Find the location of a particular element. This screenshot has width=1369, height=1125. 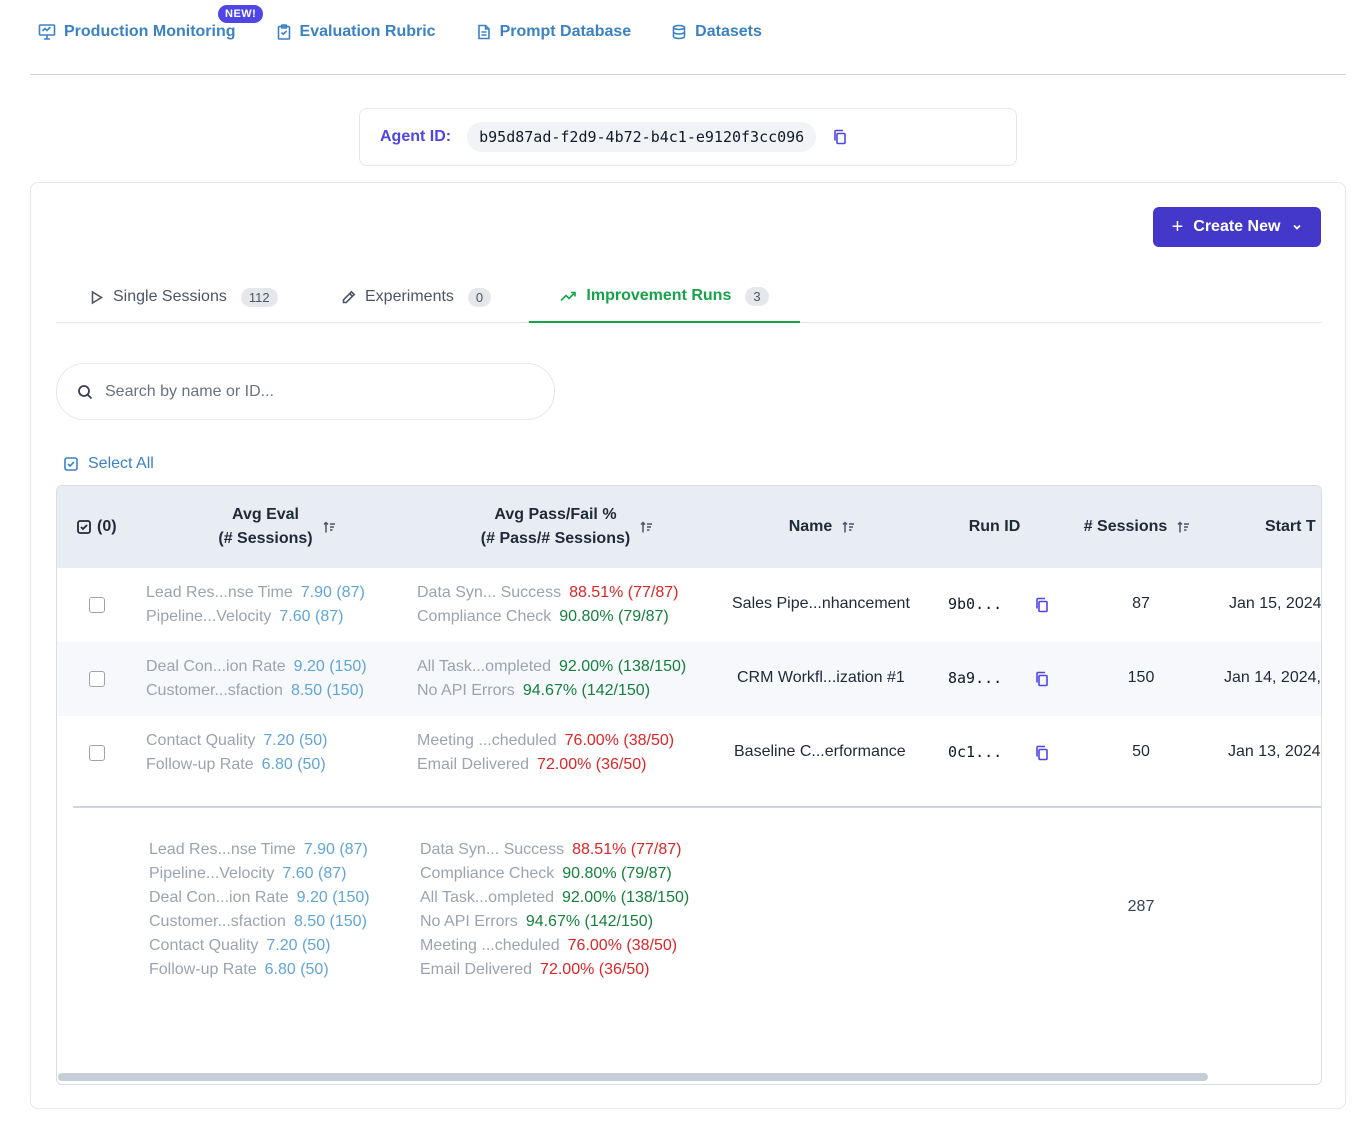

summary-eval-metric: Contact Quality 7.20 (50) is located at coordinates (240, 945).